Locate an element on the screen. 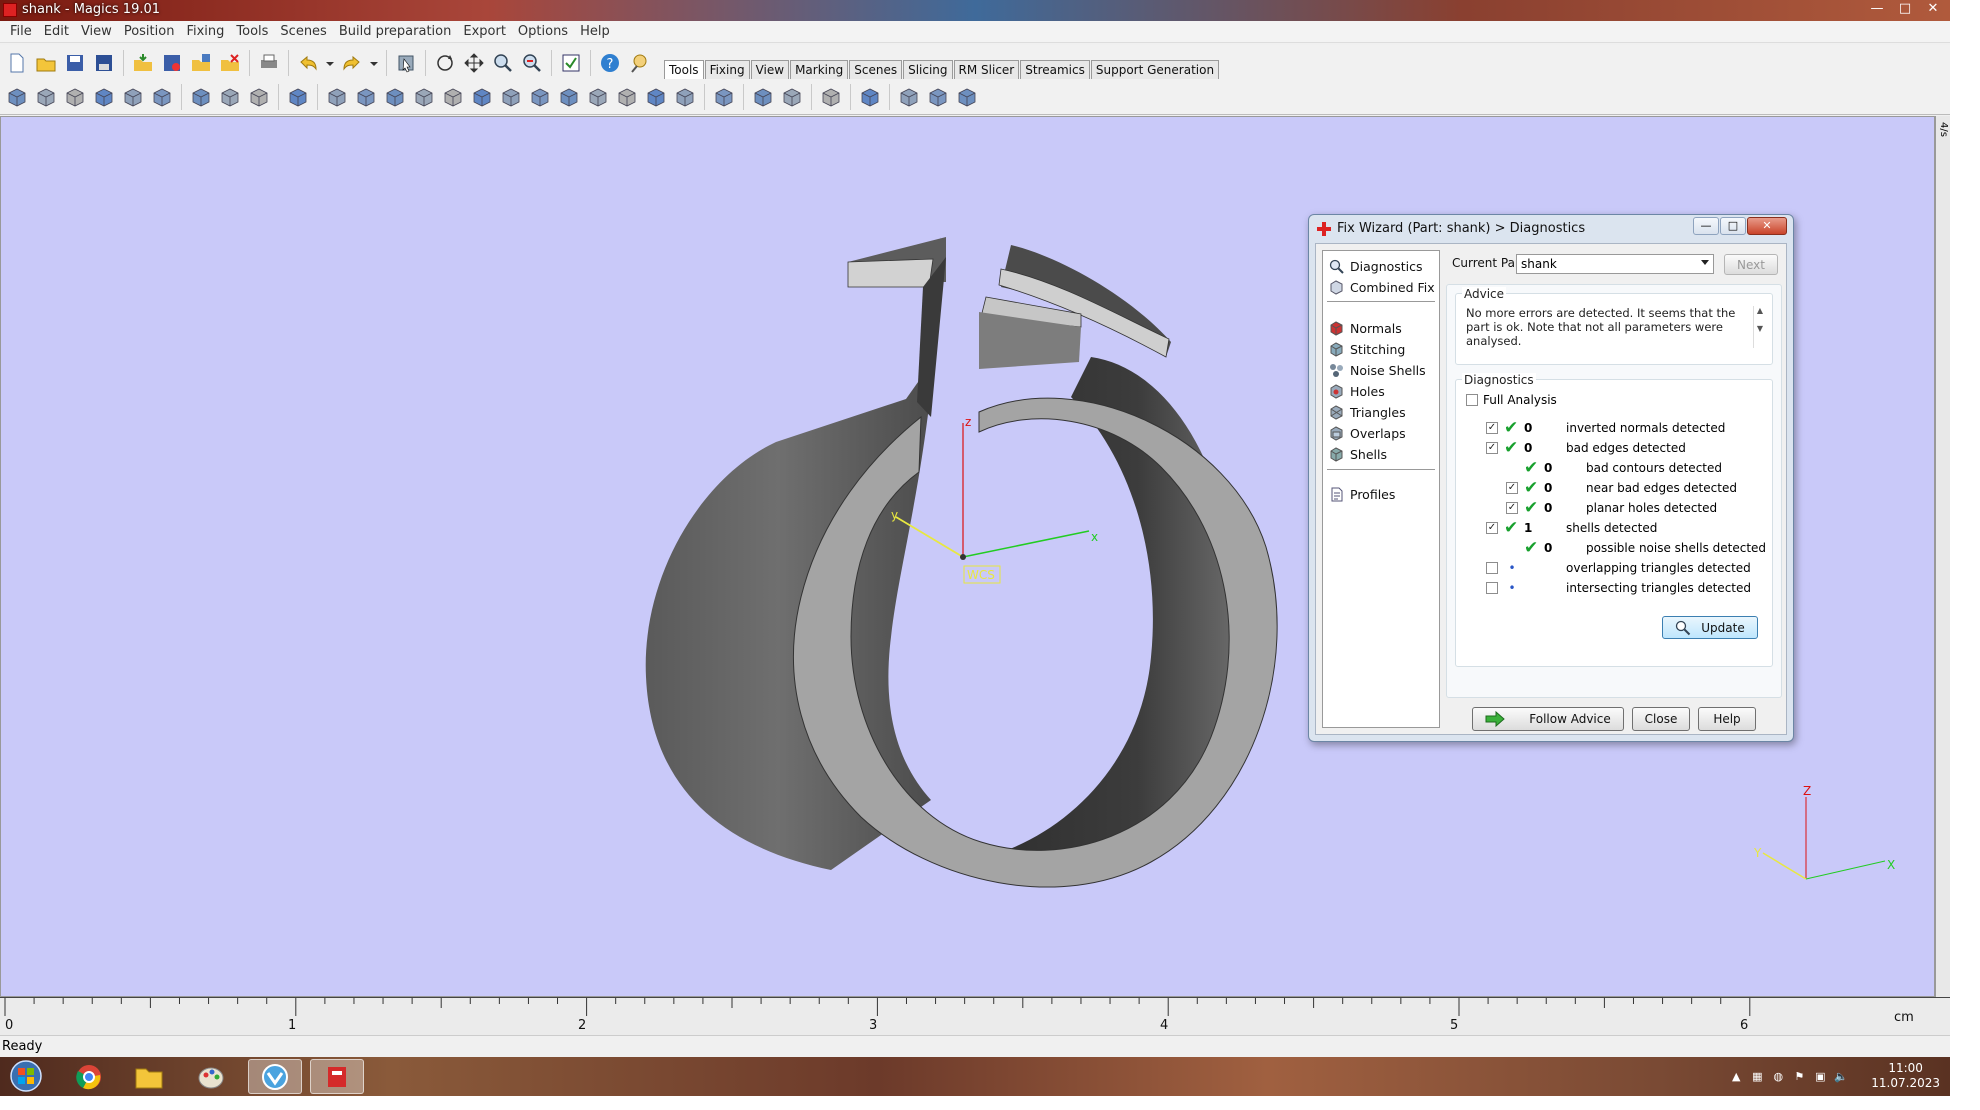  tab-rm-slicer: RM Slicer is located at coordinates (986, 69).